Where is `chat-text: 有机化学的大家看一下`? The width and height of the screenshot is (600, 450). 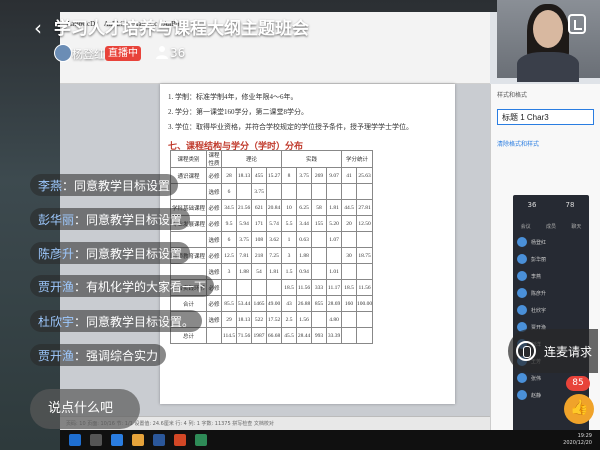
chat-text: 有机化学的大家看一下 is located at coordinates (146, 286).